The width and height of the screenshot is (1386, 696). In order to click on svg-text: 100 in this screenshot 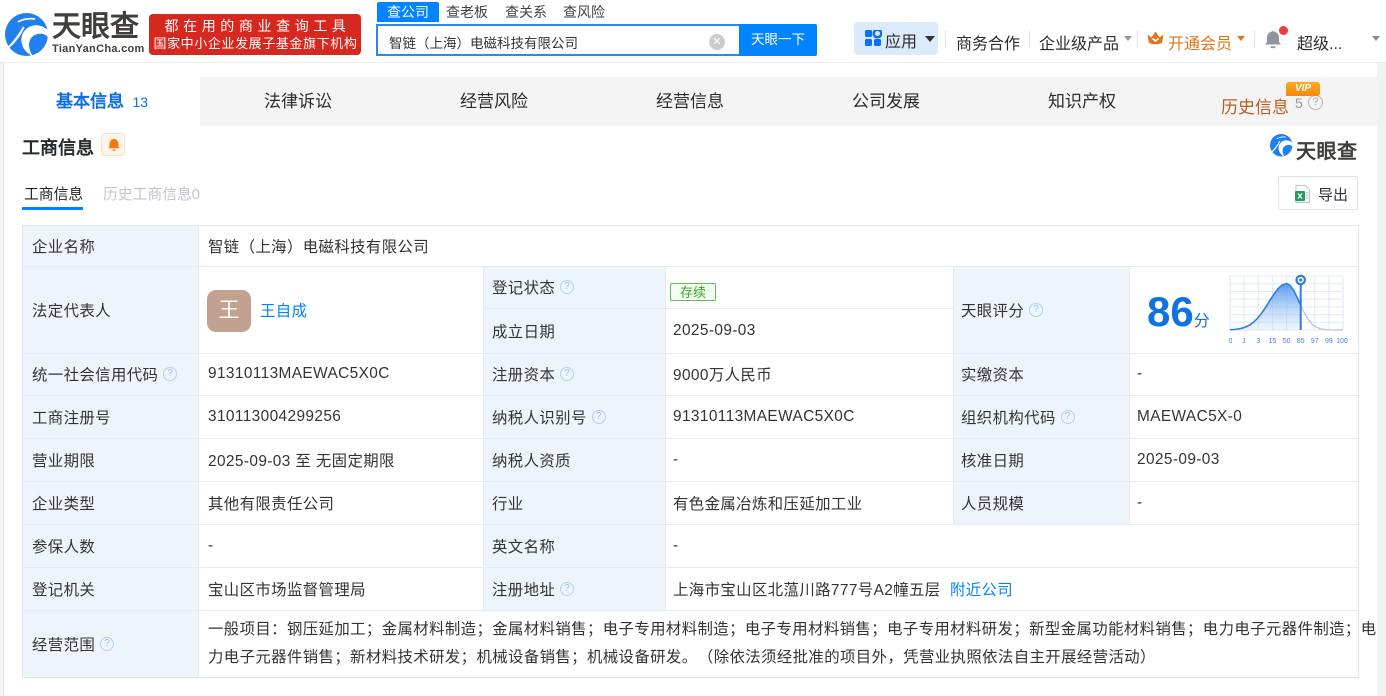, I will do `click(1342, 341)`.